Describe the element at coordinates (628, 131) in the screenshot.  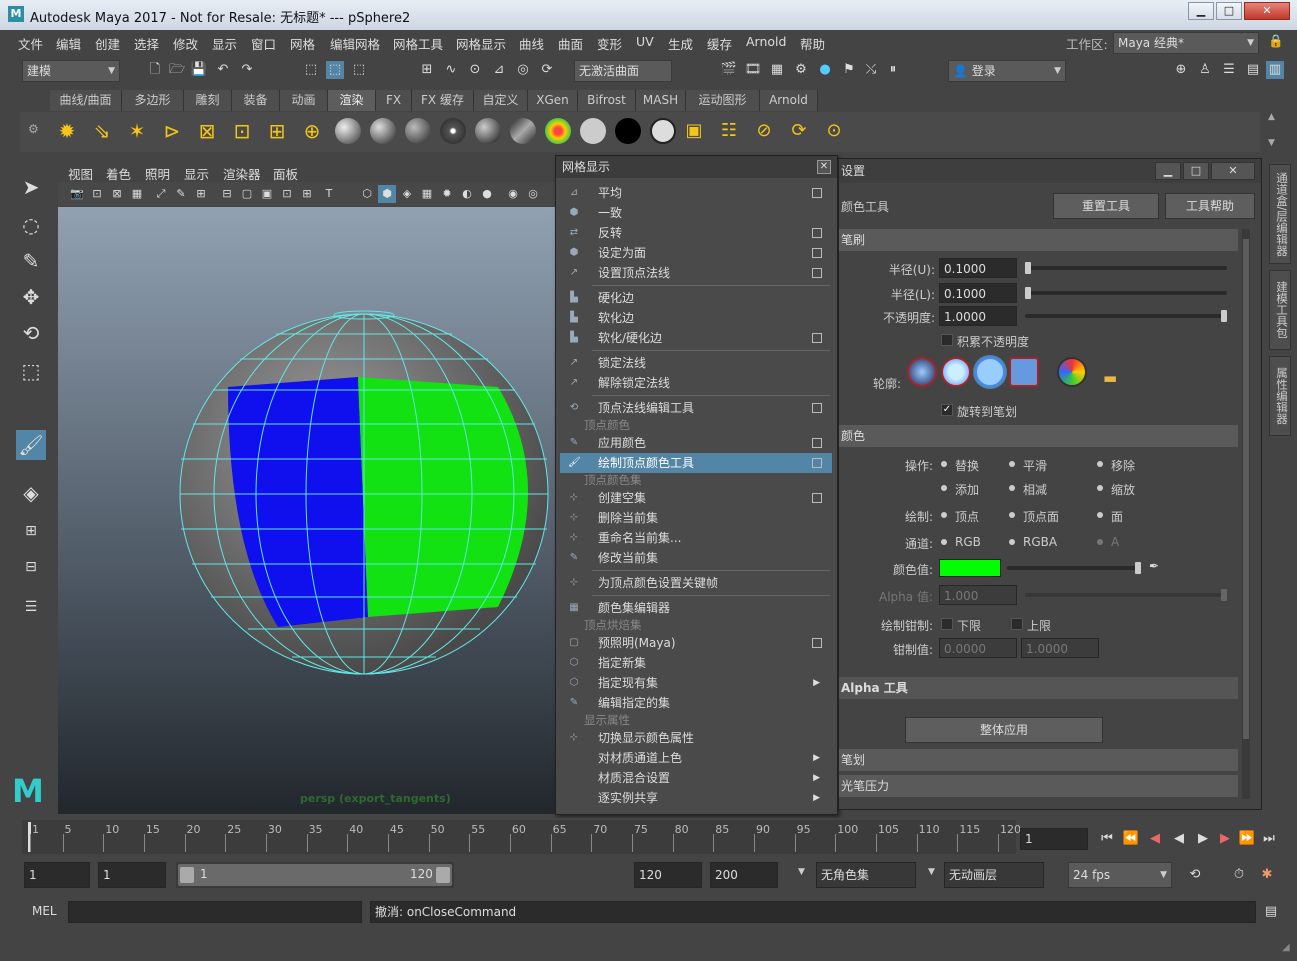
I see `ai-shadow-icon` at that location.